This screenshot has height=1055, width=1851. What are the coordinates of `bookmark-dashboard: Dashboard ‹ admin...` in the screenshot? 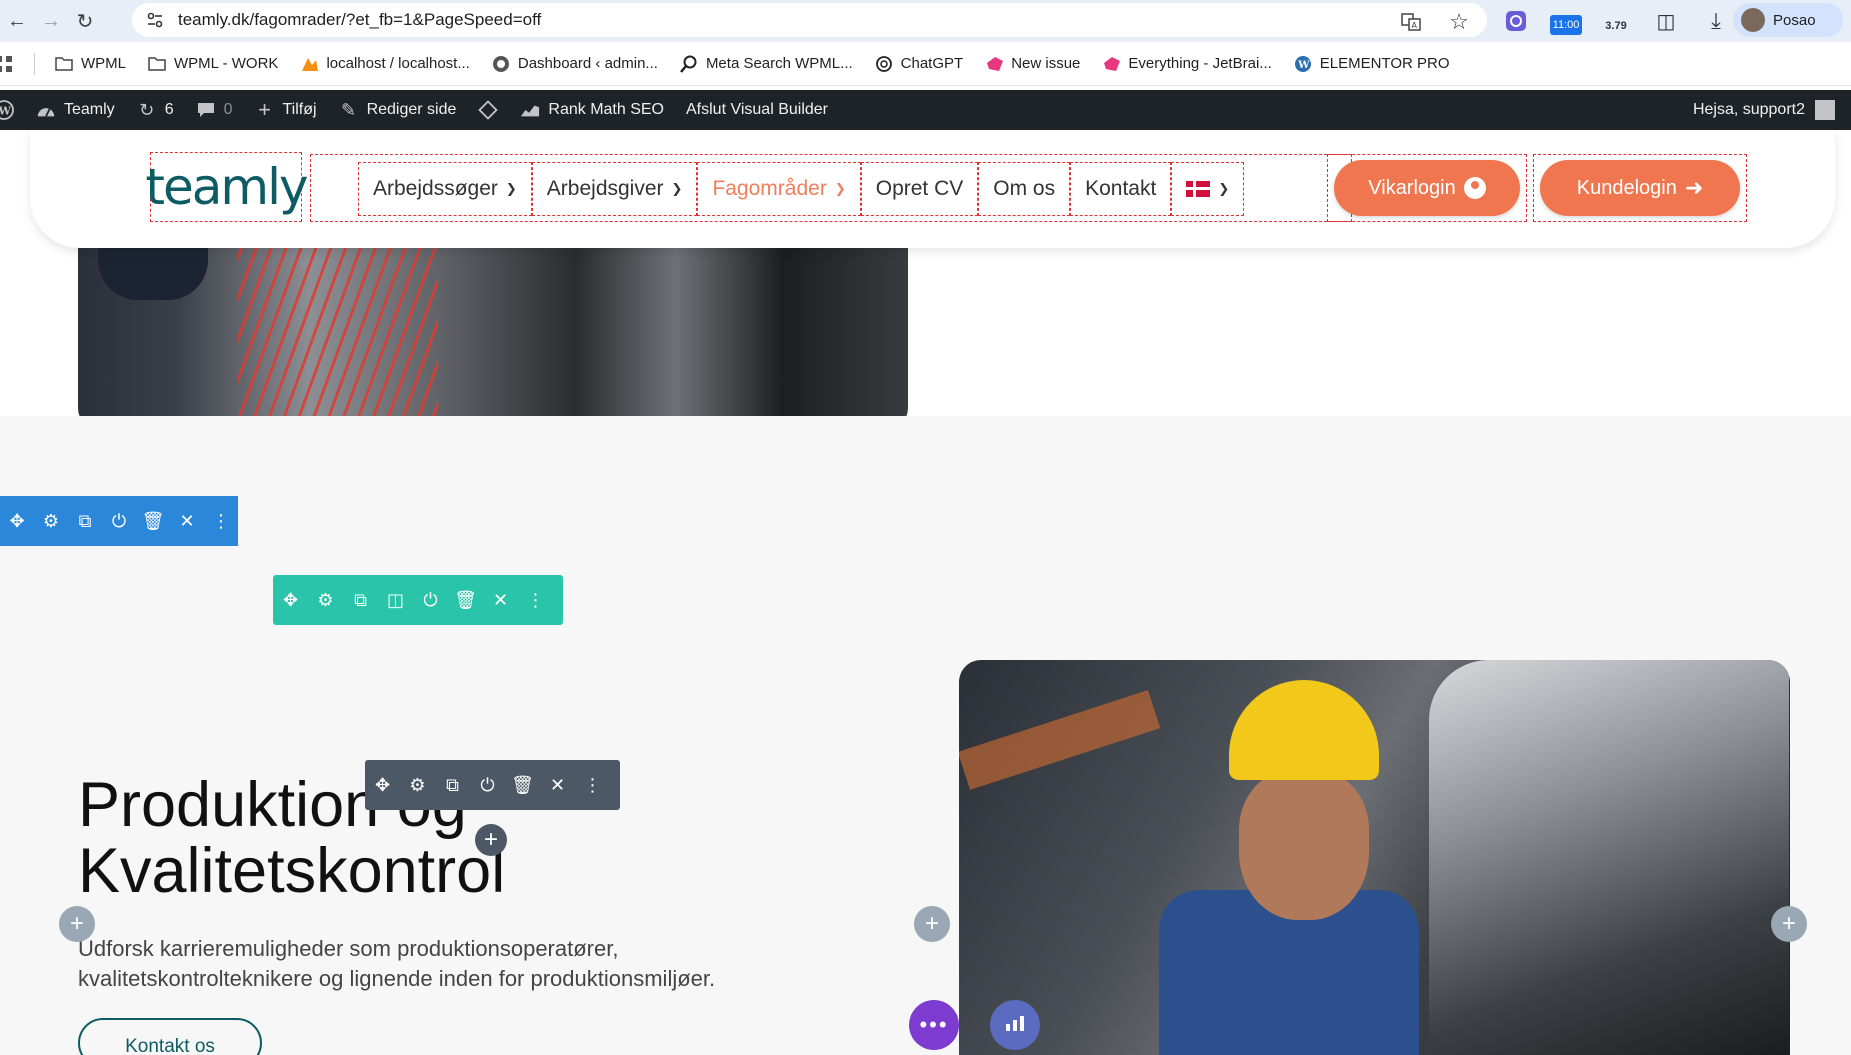 It's located at (575, 64).